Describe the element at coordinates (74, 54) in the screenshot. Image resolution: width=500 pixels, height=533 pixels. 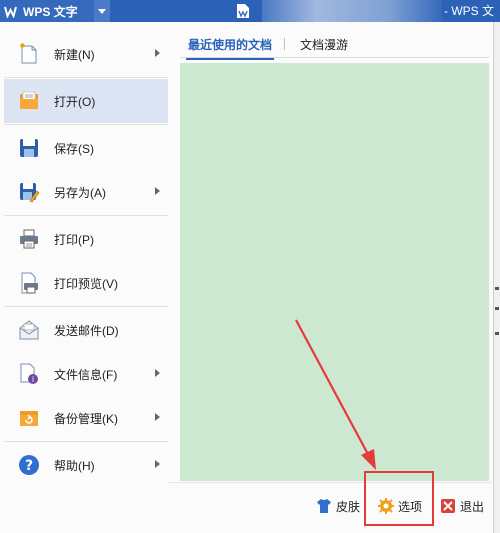
I see `menu-item-label: 新建(N)` at that location.